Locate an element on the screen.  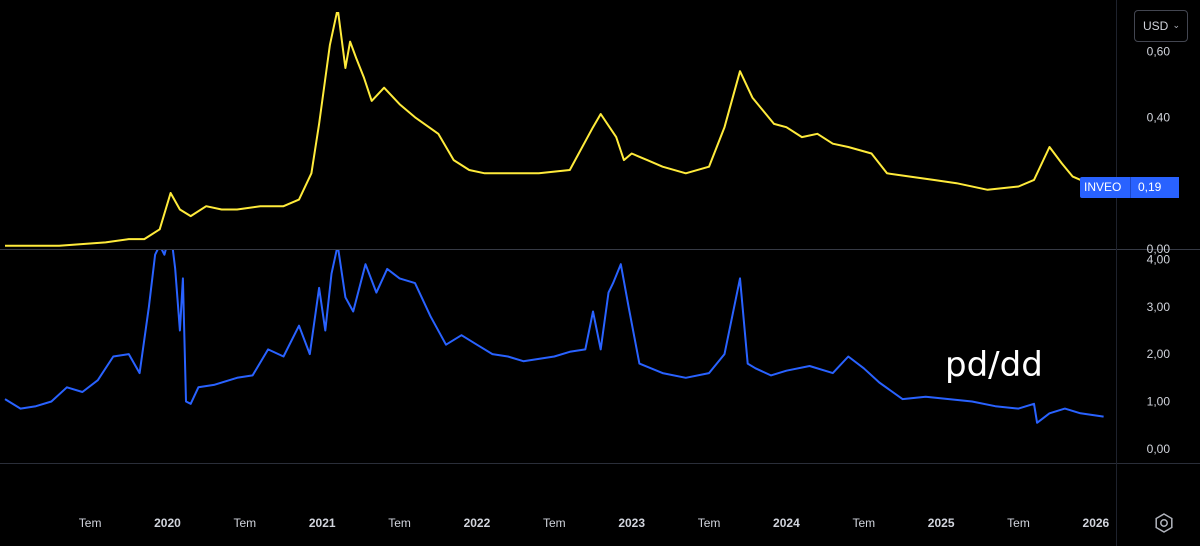
ratio-annotation: pd/dd is located at coordinates (994, 365).